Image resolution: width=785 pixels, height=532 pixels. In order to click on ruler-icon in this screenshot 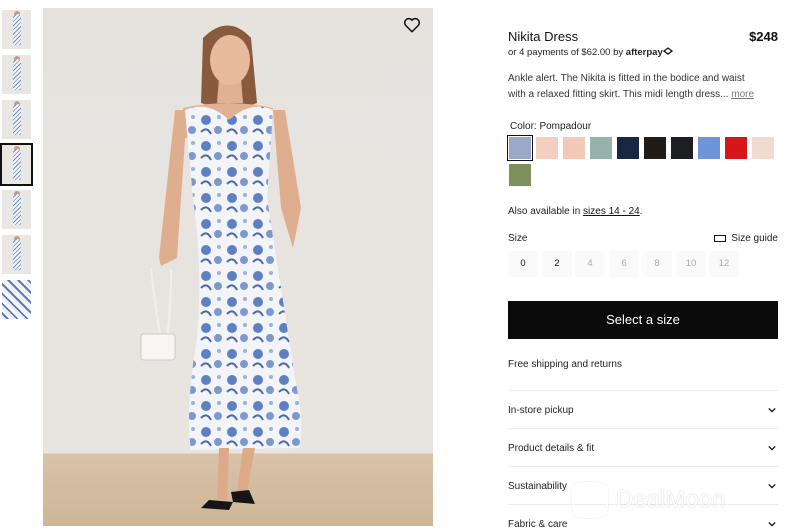, I will do `click(720, 238)`.